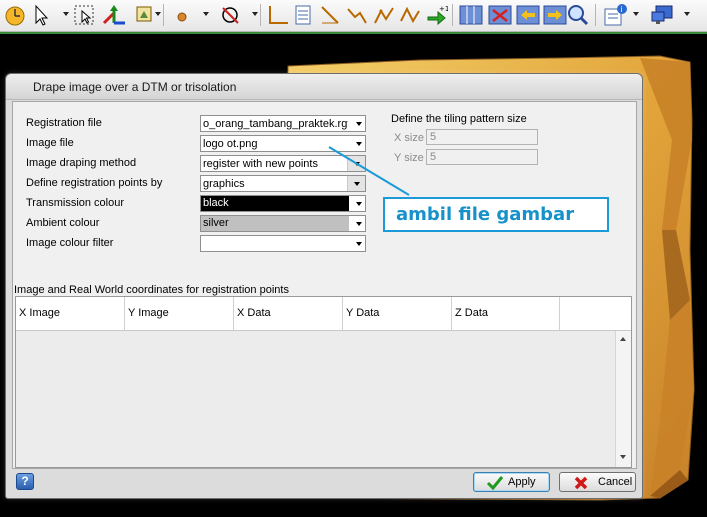 This screenshot has width=707, height=517. Describe the element at coordinates (135, 87) in the screenshot. I see `dialog-title: Drape image over a DTM or trisolation` at that location.